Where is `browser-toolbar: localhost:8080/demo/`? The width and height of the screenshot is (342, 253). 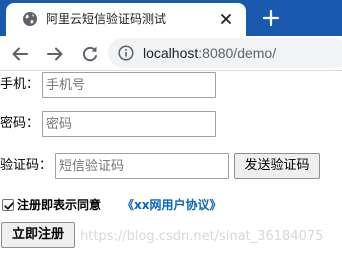 browser-toolbar: localhost:8080/demo/ is located at coordinates (171, 53).